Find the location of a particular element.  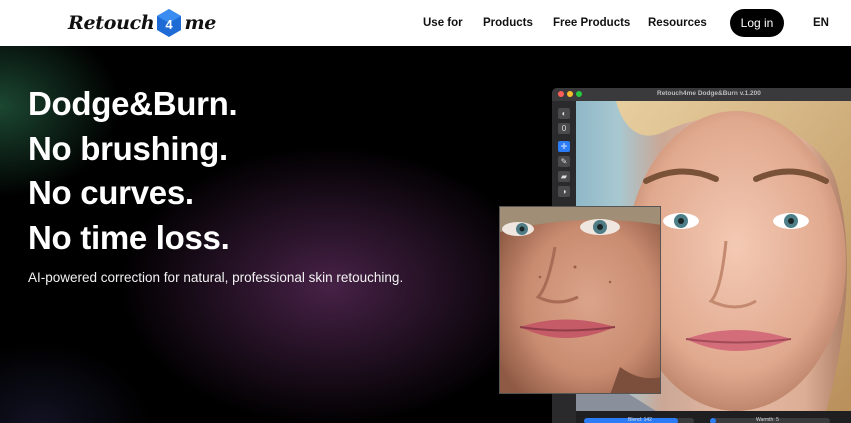

logo-text-right: me is located at coordinates (200, 23).